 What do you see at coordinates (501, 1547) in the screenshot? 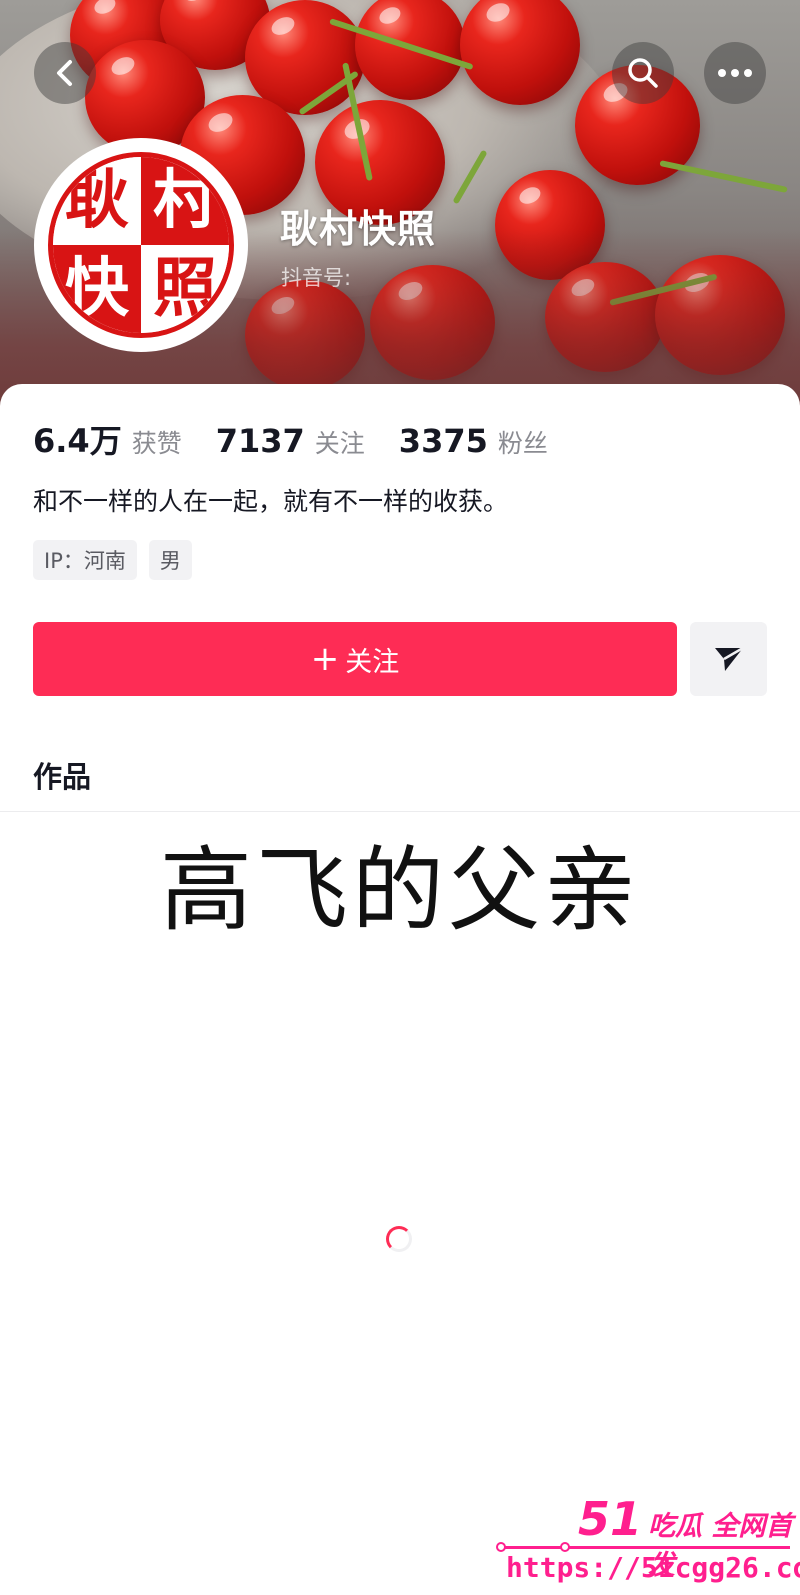
I see `watermark-dot` at bounding box center [501, 1547].